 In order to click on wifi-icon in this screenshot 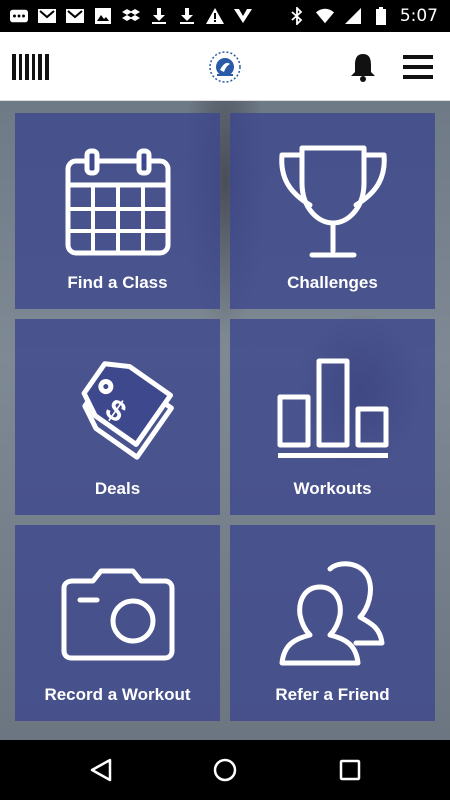, I will do `click(324, 16)`.